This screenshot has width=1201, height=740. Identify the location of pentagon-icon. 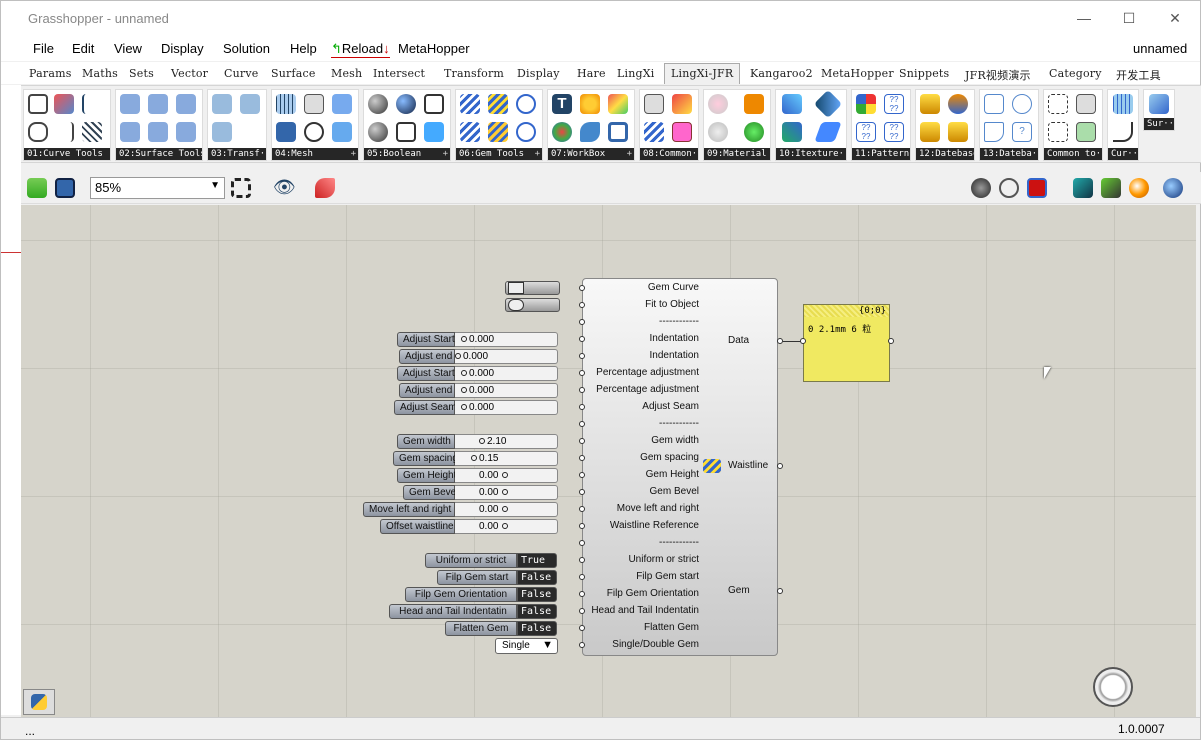
(618, 132).